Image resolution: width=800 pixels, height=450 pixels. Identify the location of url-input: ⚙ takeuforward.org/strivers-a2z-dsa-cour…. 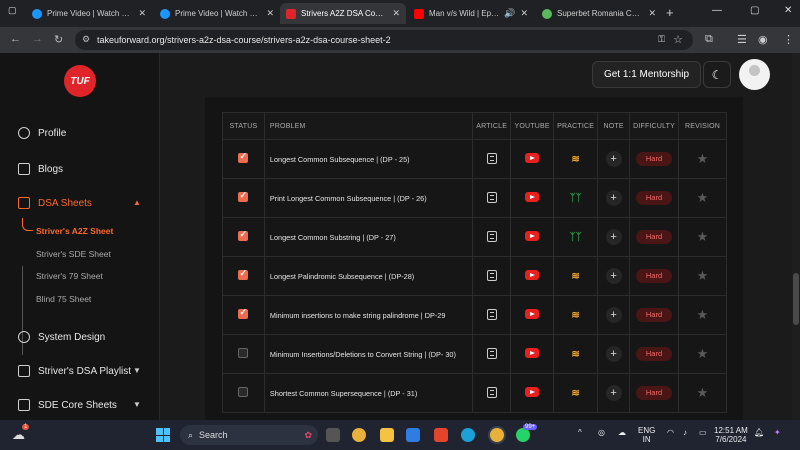
(384, 40).